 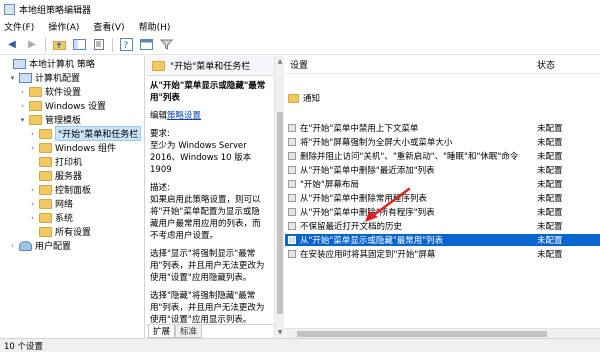 What do you see at coordinates (442, 98) in the screenshot?
I see `settings-row-folder: 通知` at bounding box center [442, 98].